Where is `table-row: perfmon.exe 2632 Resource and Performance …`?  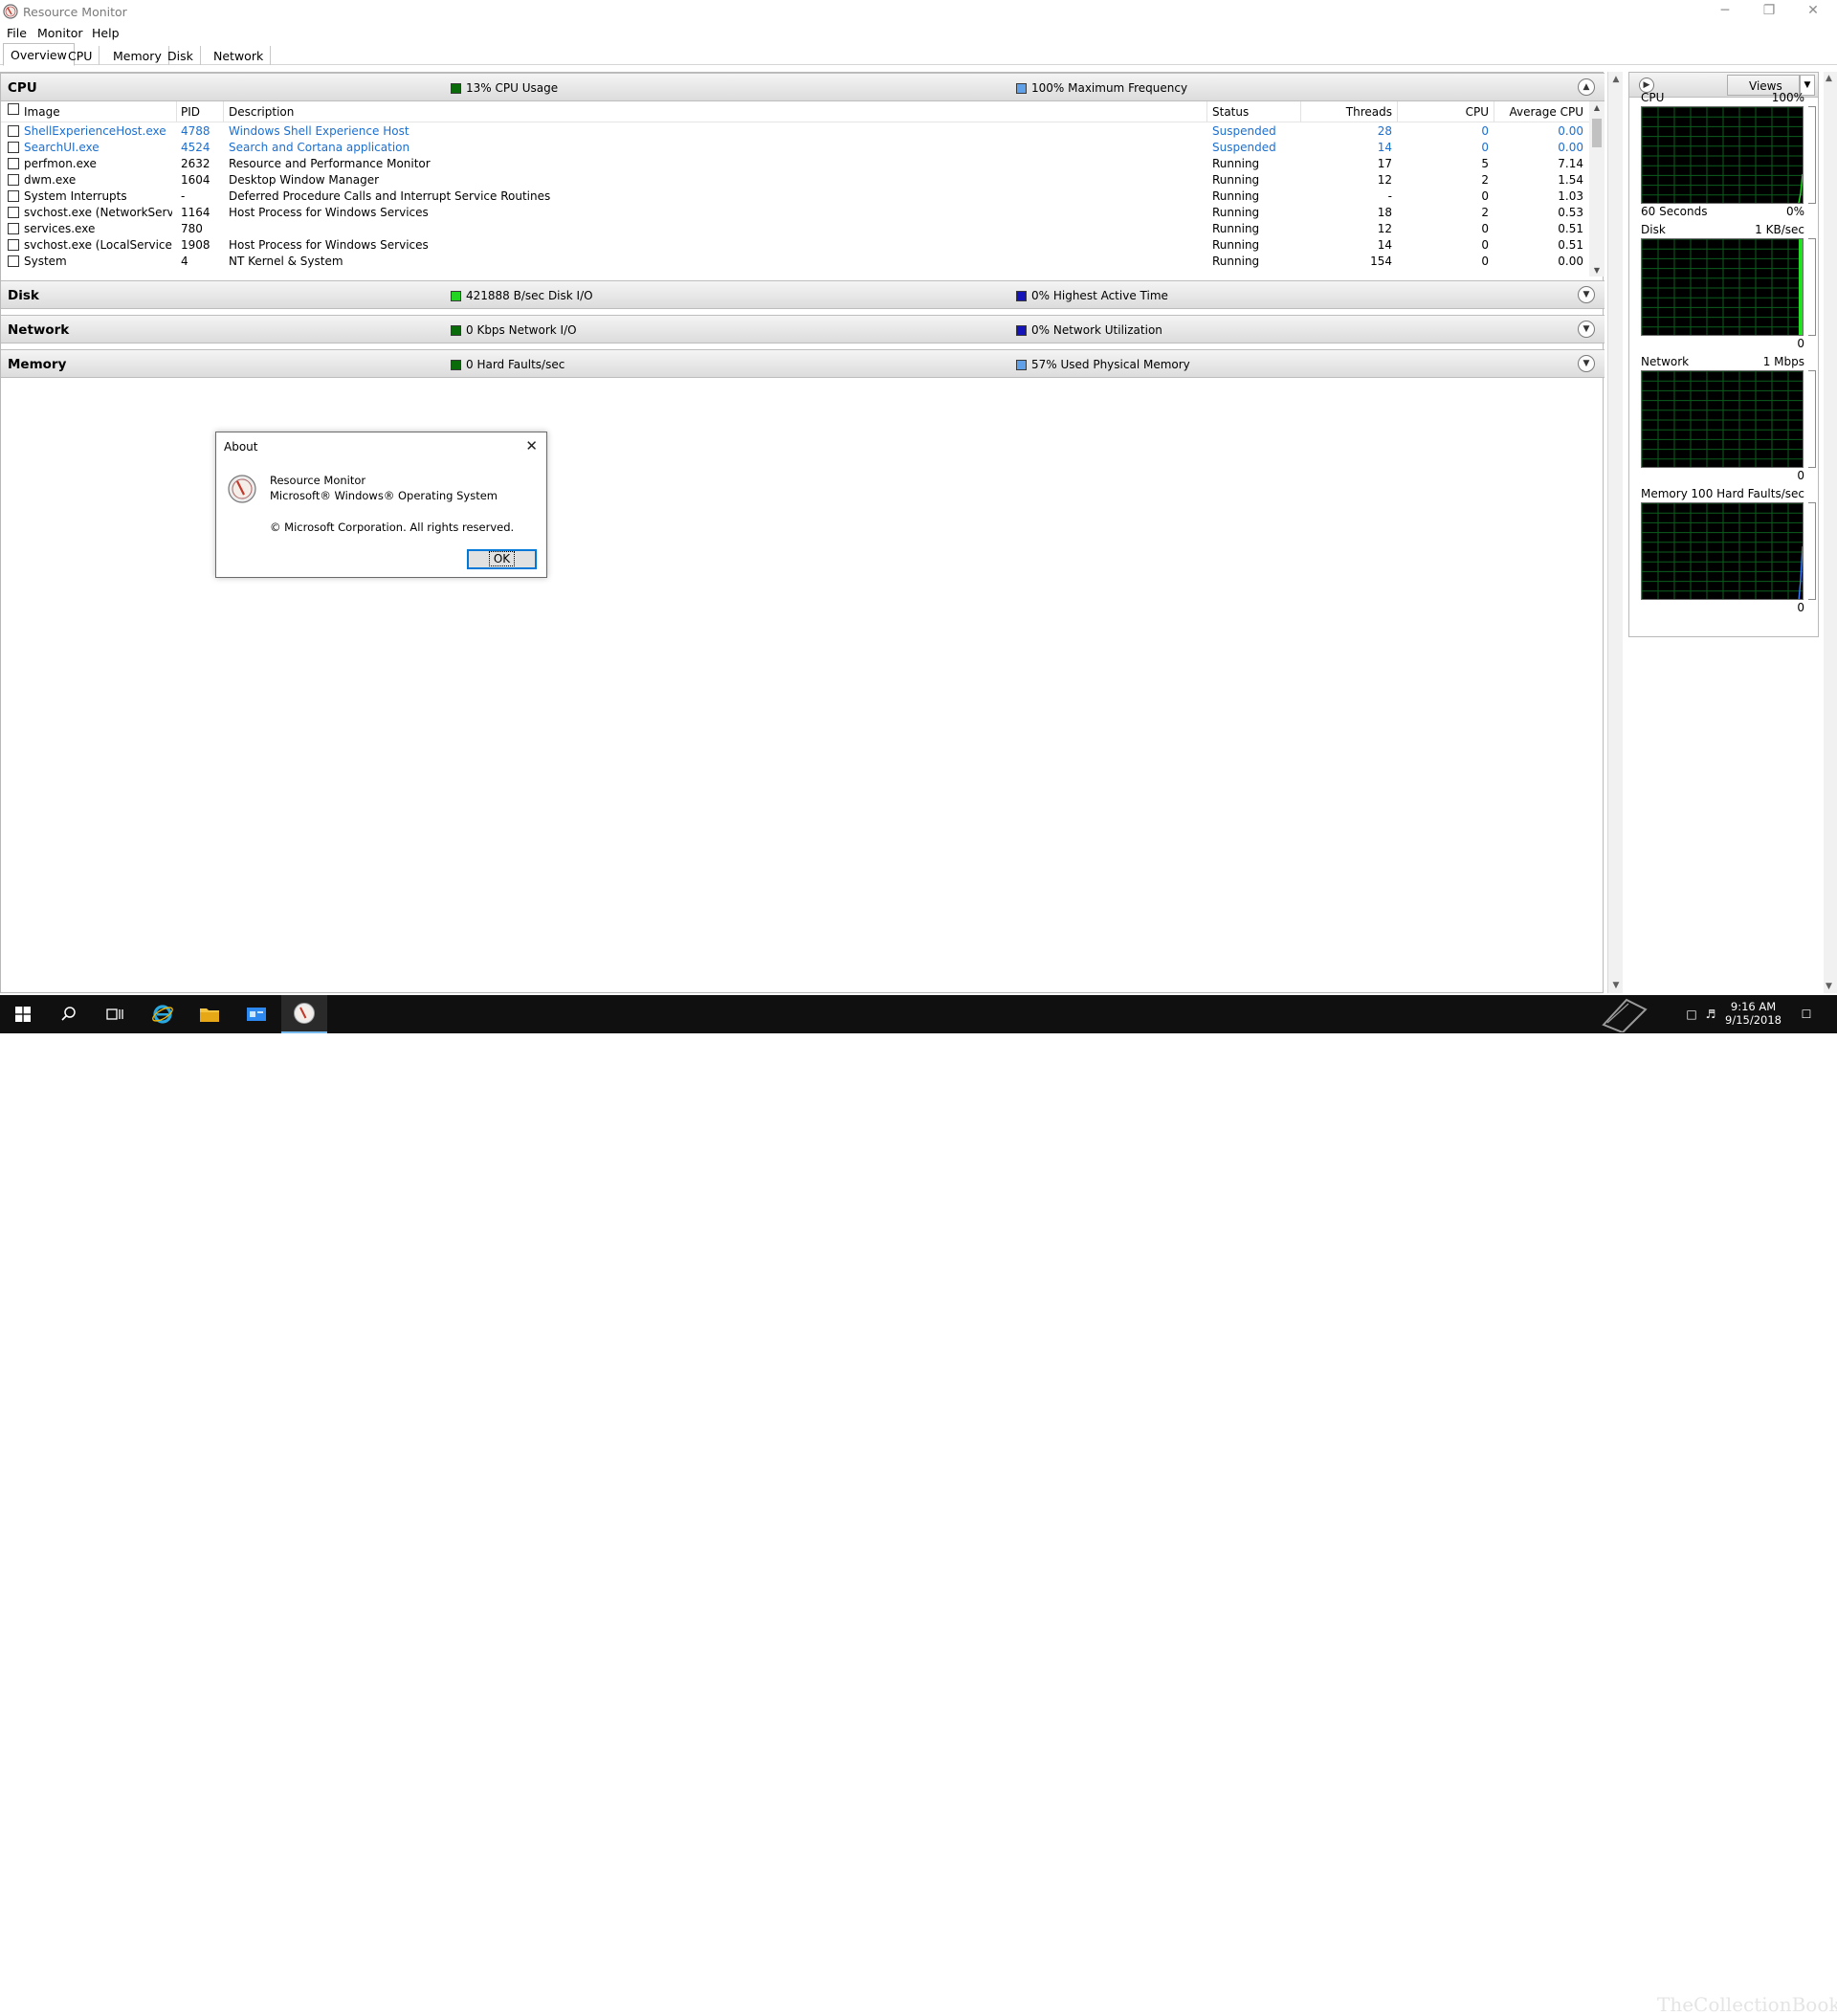 table-row: perfmon.exe 2632 Resource and Performance … is located at coordinates (795, 164).